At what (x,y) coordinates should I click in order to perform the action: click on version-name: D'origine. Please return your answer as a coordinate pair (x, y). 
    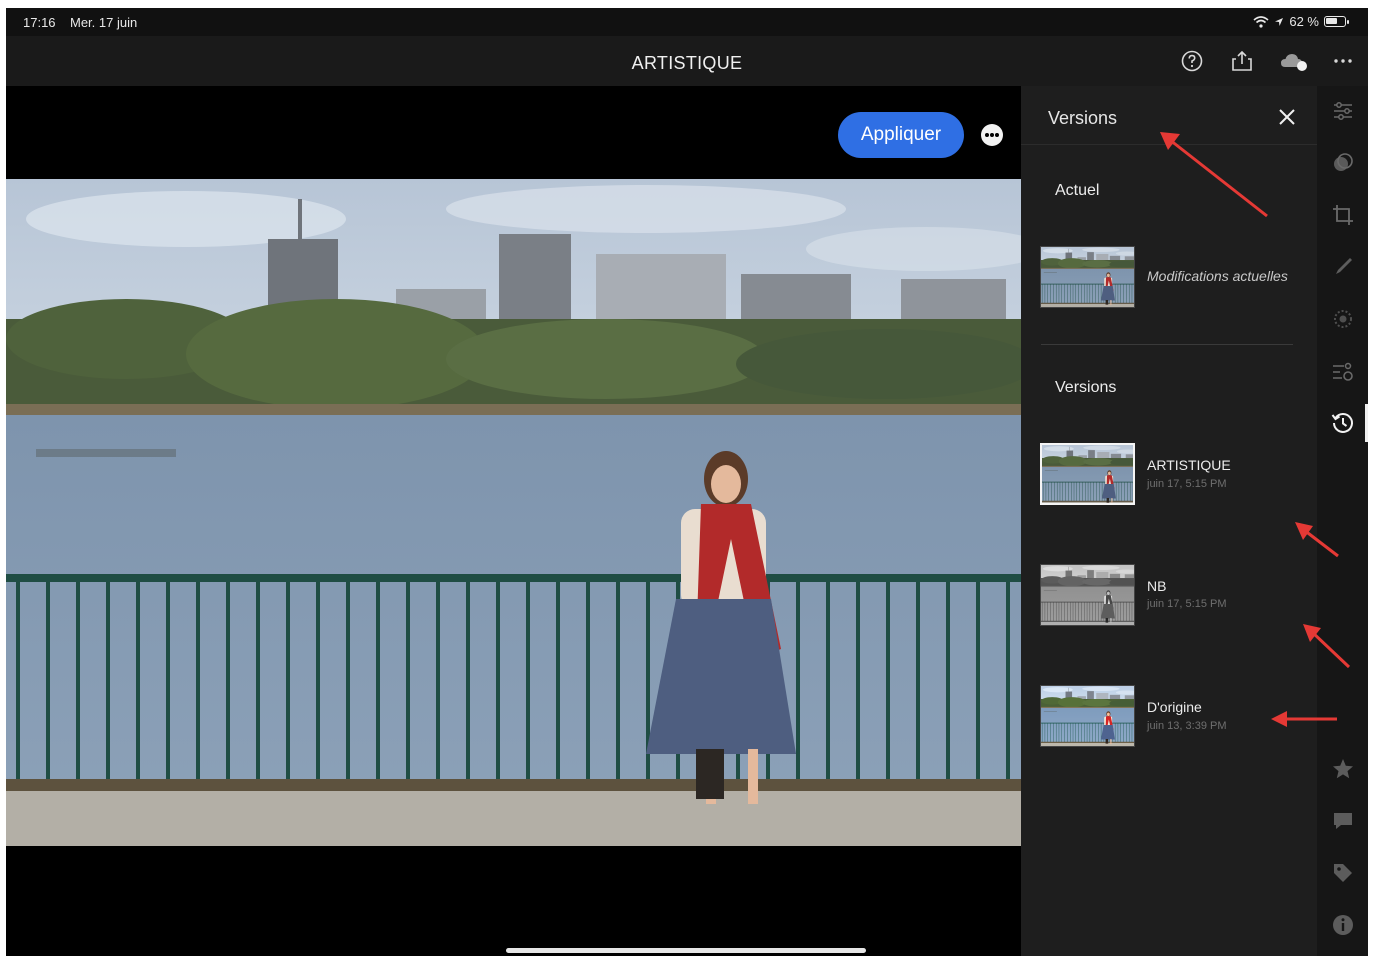
    Looking at the image, I should click on (1174, 707).